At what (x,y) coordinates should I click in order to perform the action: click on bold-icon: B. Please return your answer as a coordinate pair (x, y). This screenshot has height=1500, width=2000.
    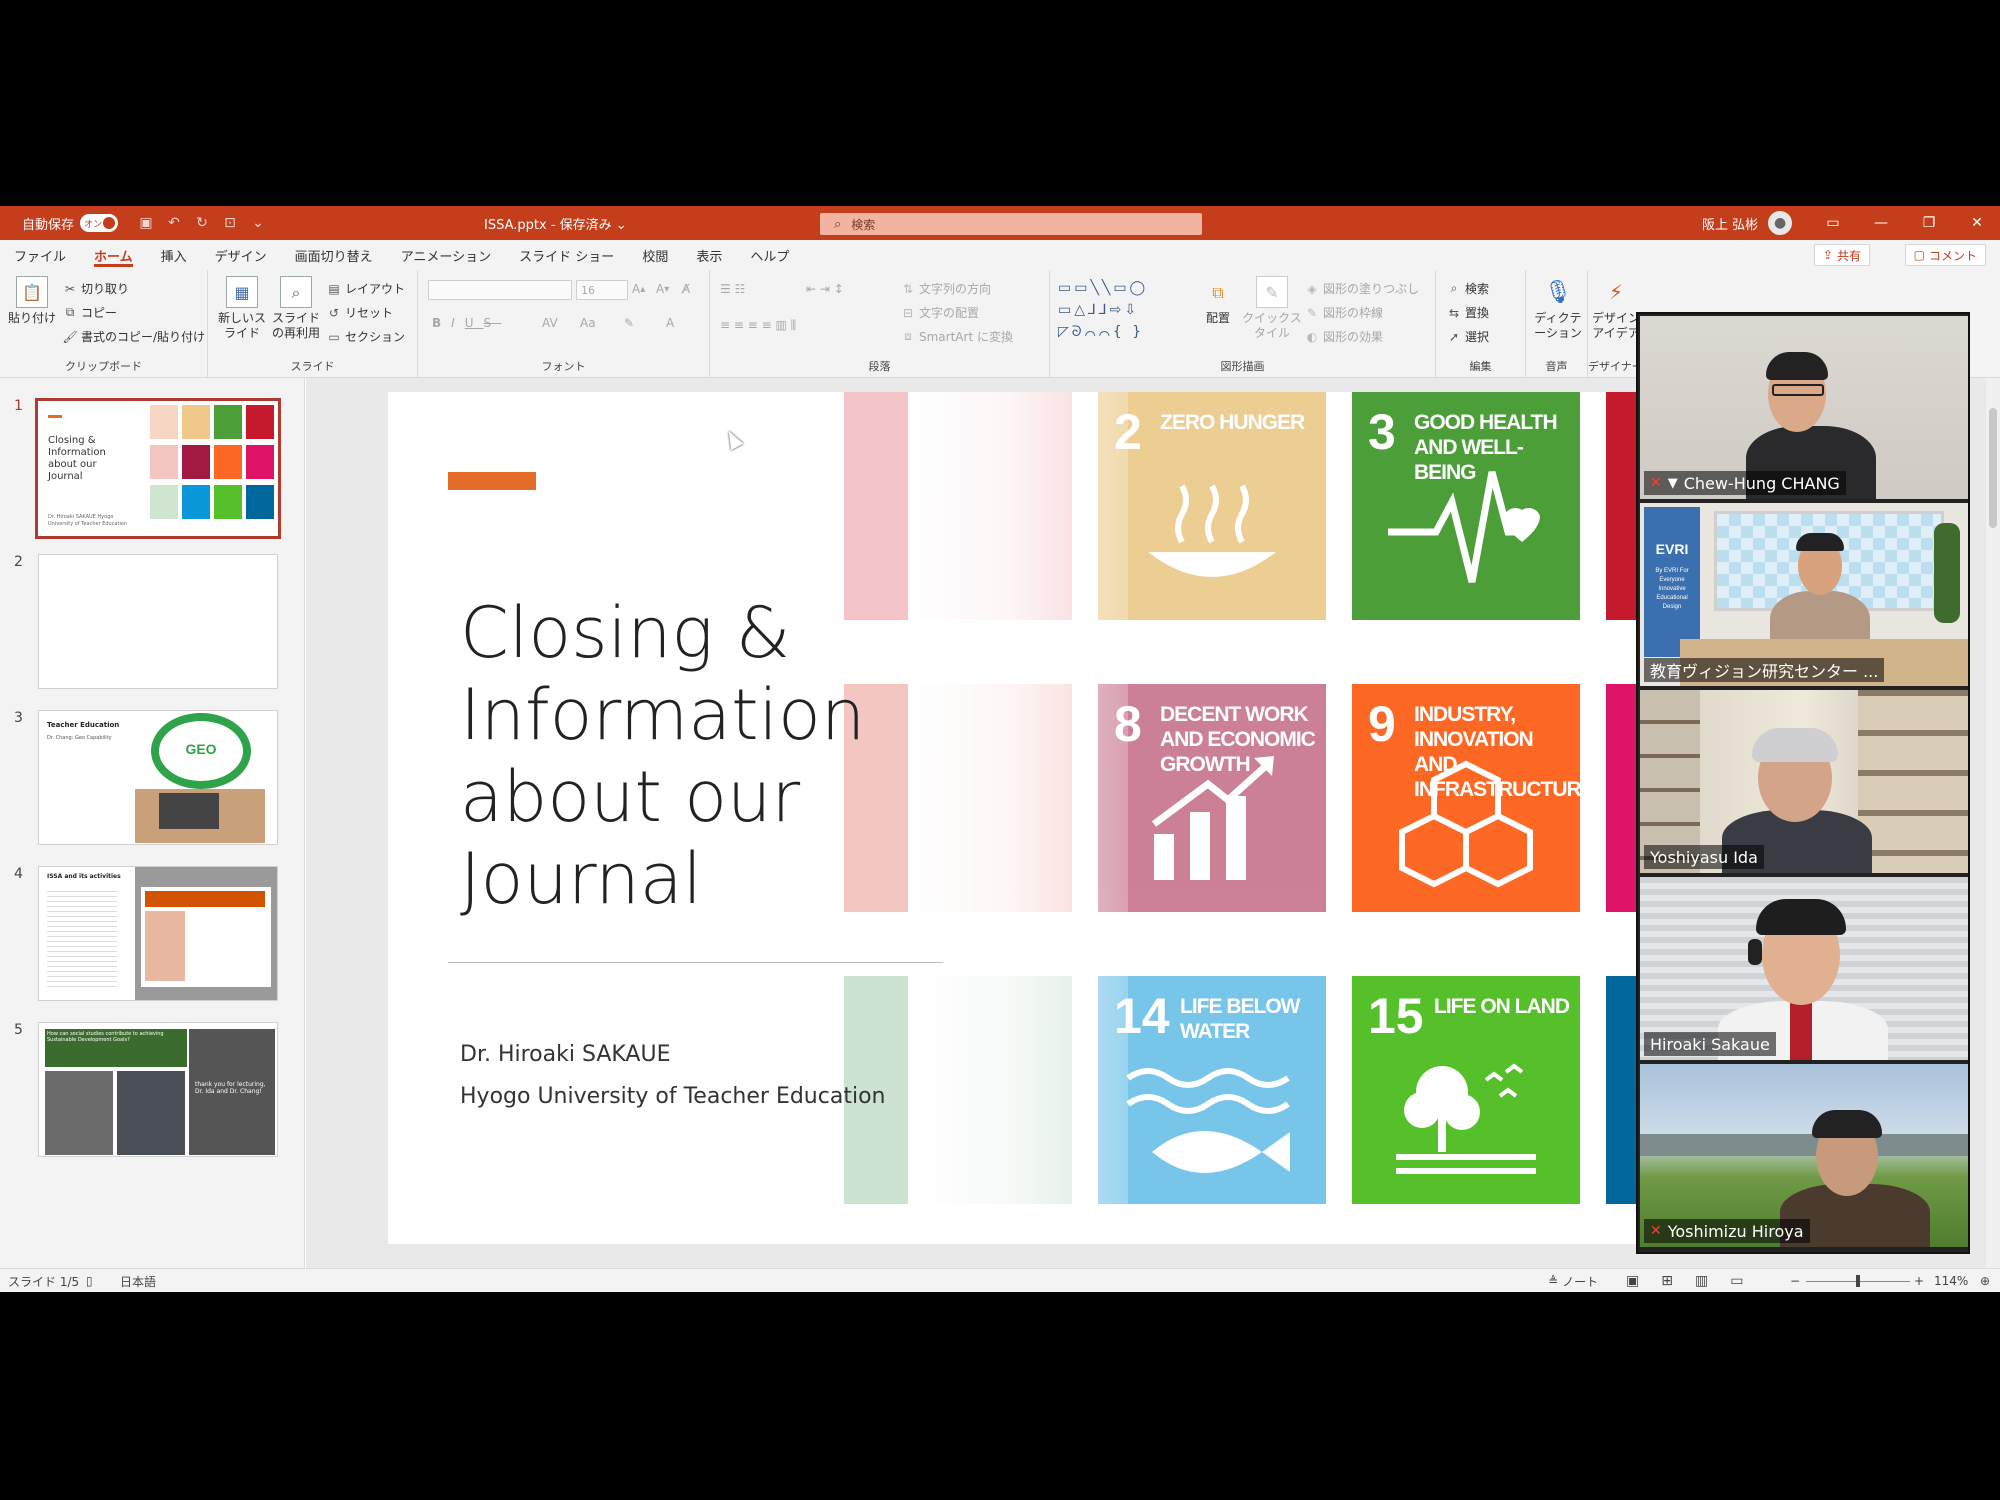
    Looking at the image, I should click on (441, 323).